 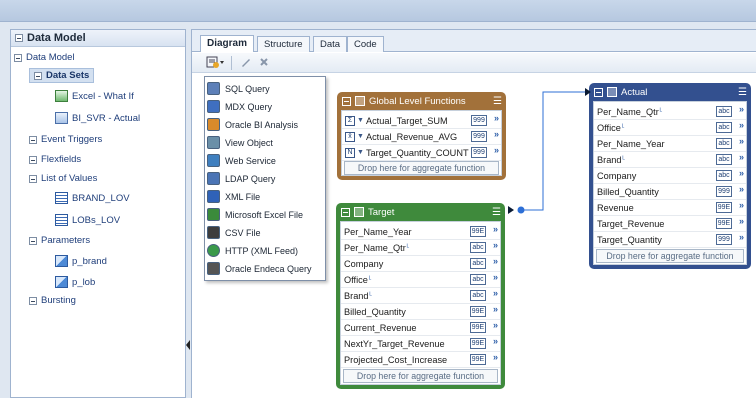 What do you see at coordinates (670, 192) in the screenshot?
I see `column-row: Billed_Quantity 999 »` at bounding box center [670, 192].